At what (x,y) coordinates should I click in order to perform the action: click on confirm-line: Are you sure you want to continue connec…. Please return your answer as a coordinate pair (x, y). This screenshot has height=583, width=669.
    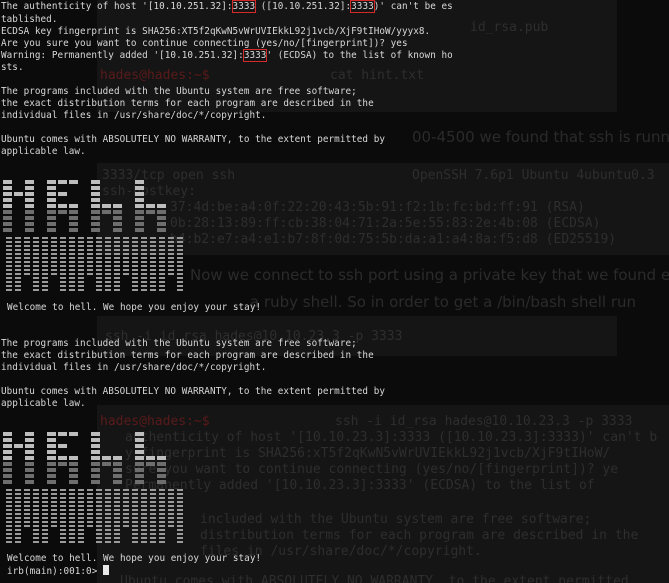
    Looking at the image, I should click on (204, 43).